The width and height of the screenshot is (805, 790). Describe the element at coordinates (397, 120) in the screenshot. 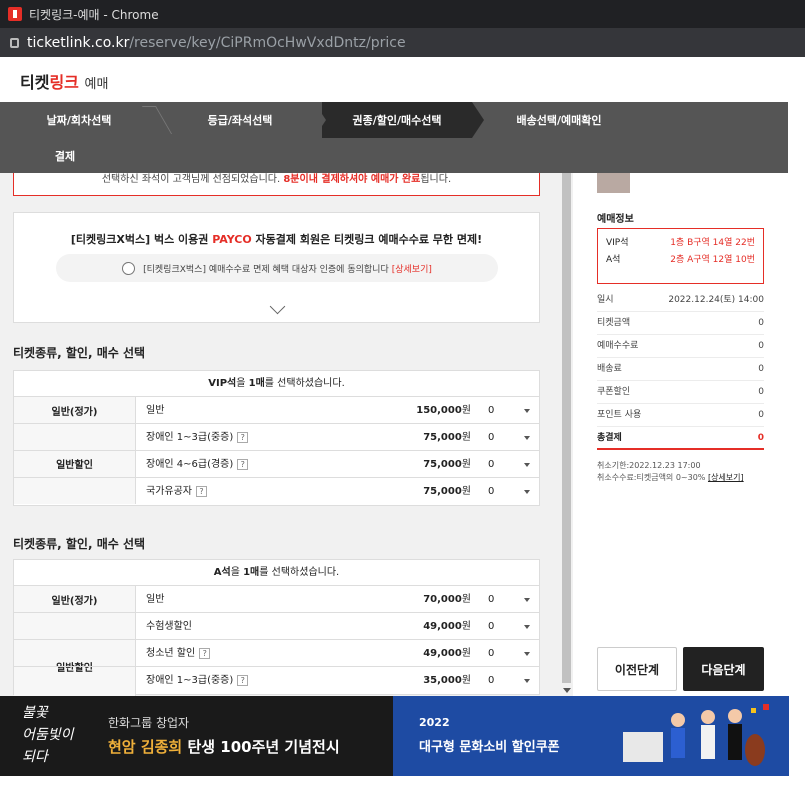

I see `step-label: 권종/할인/매수선택` at that location.